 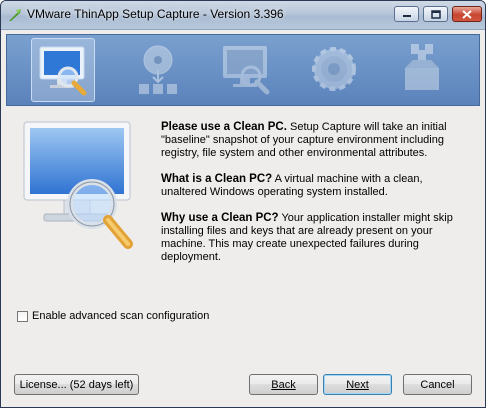 I want to click on minimize-icon, so click(x=406, y=16).